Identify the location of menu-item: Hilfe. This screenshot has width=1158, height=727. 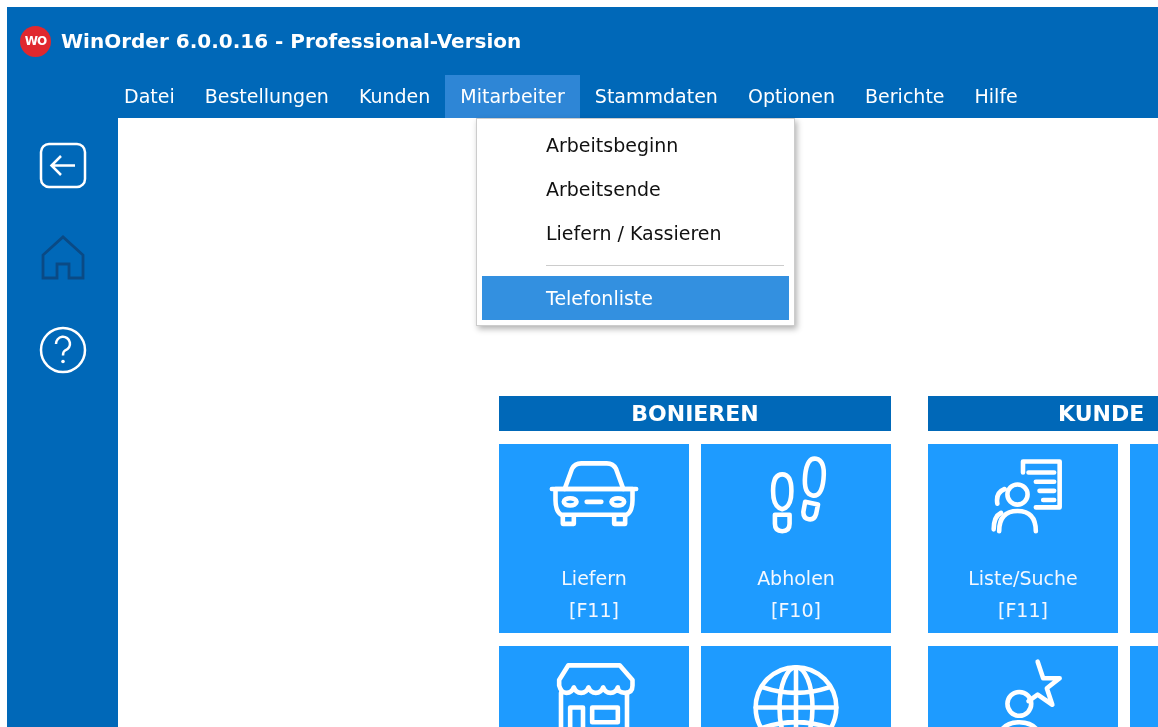
(996, 96).